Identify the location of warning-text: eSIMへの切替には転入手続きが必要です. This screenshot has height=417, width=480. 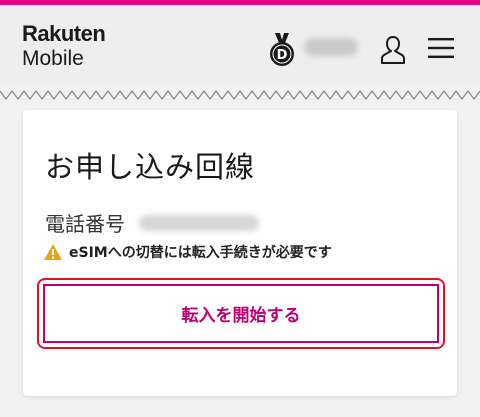
(200, 253).